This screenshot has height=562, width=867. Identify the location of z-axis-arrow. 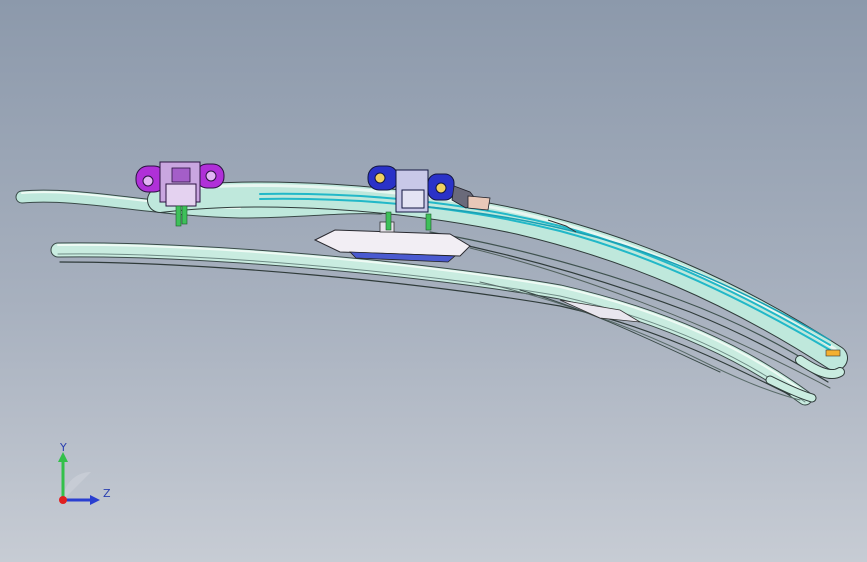
(95, 500).